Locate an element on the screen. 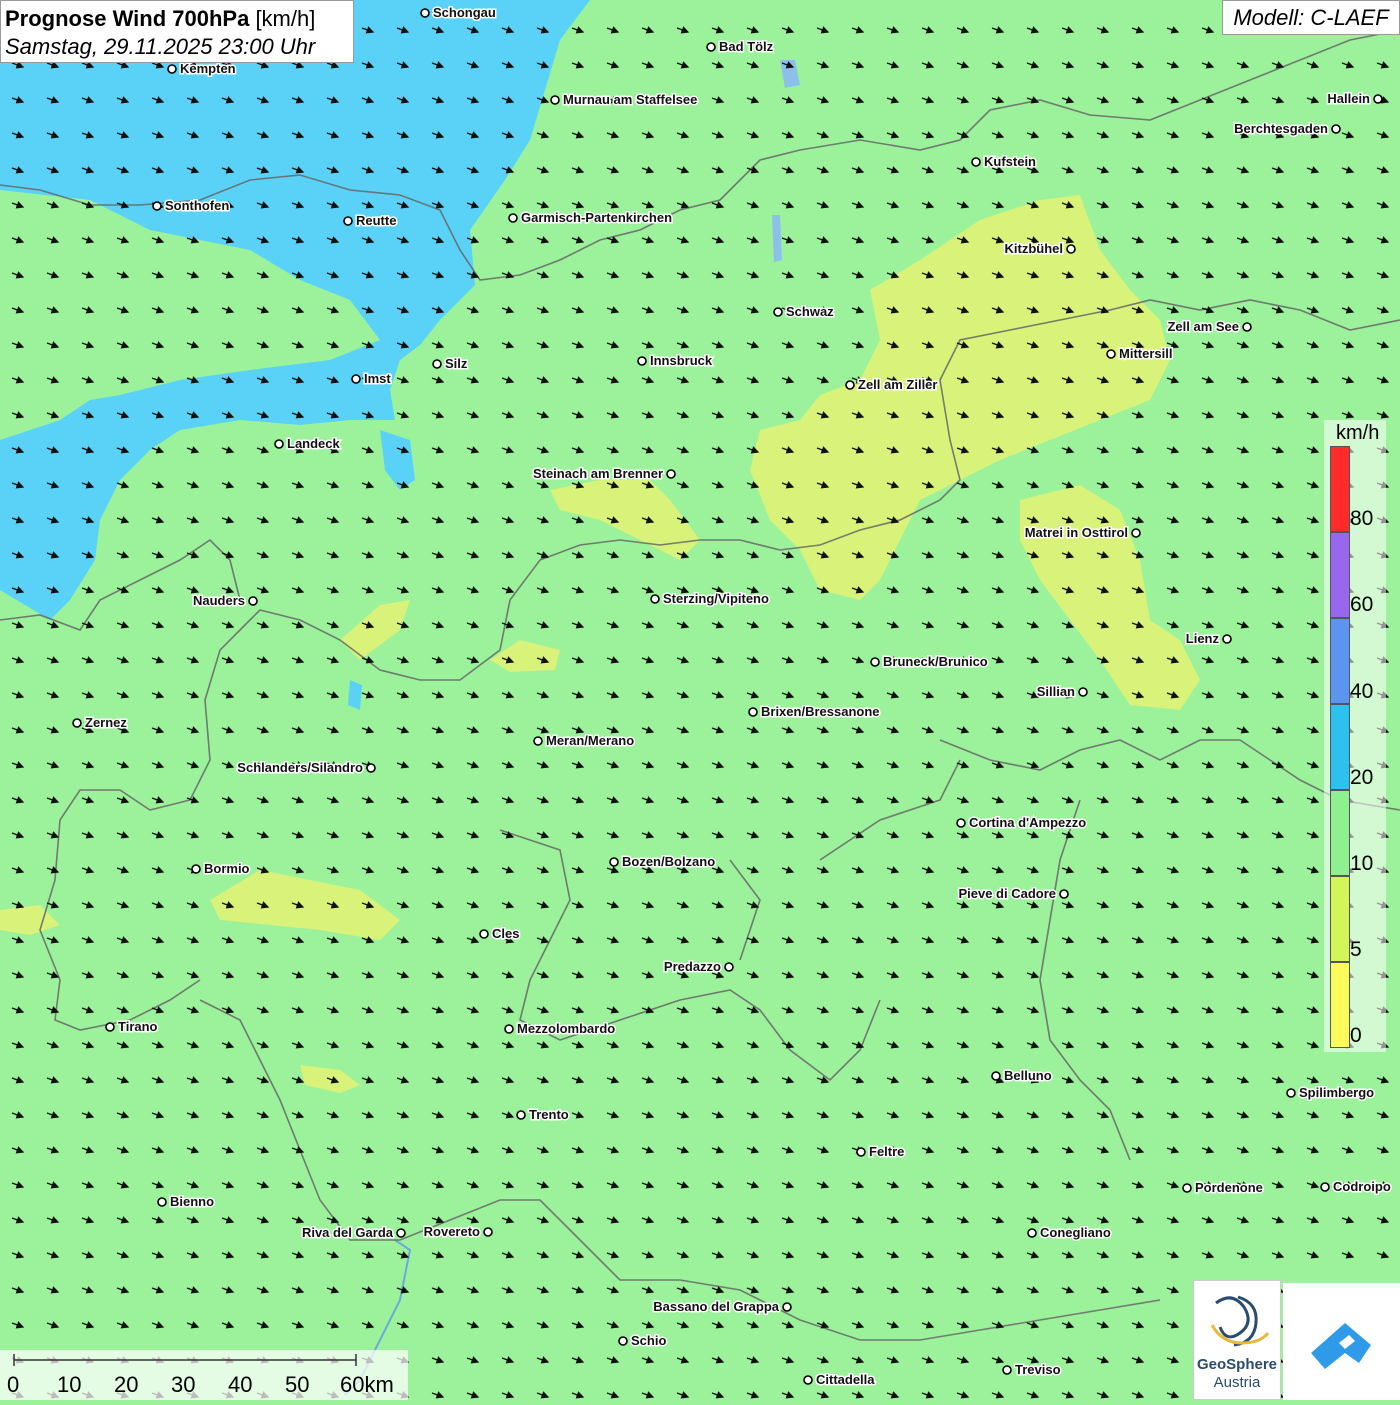 This screenshot has height=1405, width=1400. city-marker: Murnau am Staffelsee is located at coordinates (624, 100).